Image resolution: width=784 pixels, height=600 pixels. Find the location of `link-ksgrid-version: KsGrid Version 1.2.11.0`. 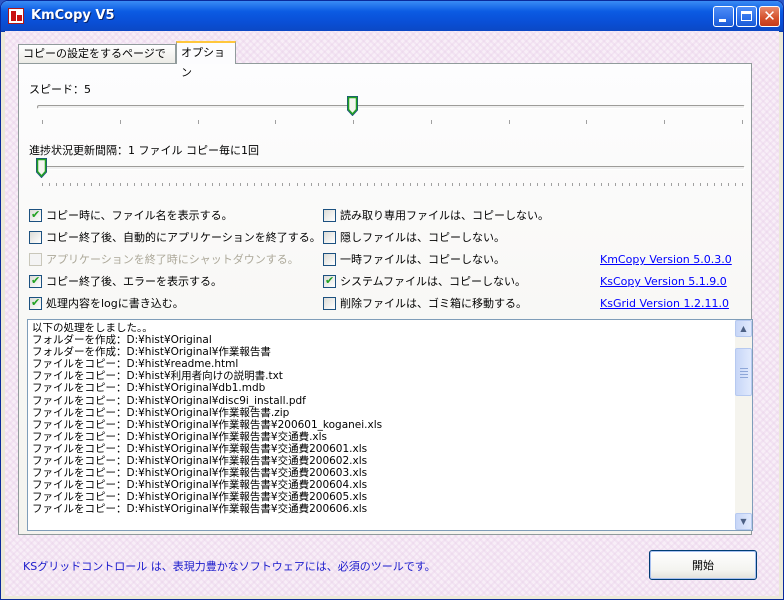

link-ksgrid-version: KsGrid Version 1.2.11.0 is located at coordinates (664, 303).